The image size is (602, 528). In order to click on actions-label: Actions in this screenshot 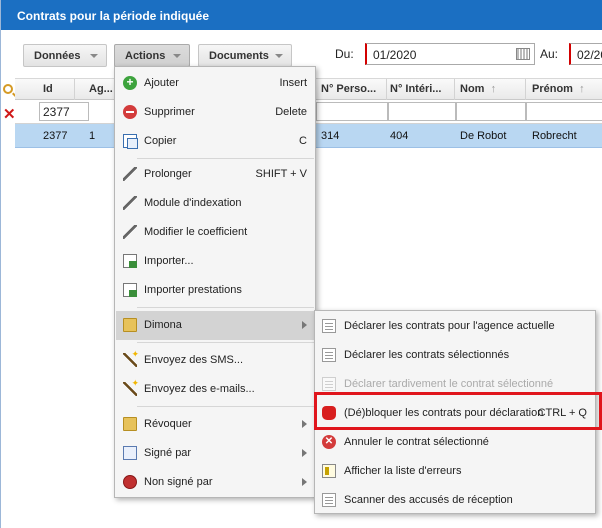, I will do `click(145, 56)`.